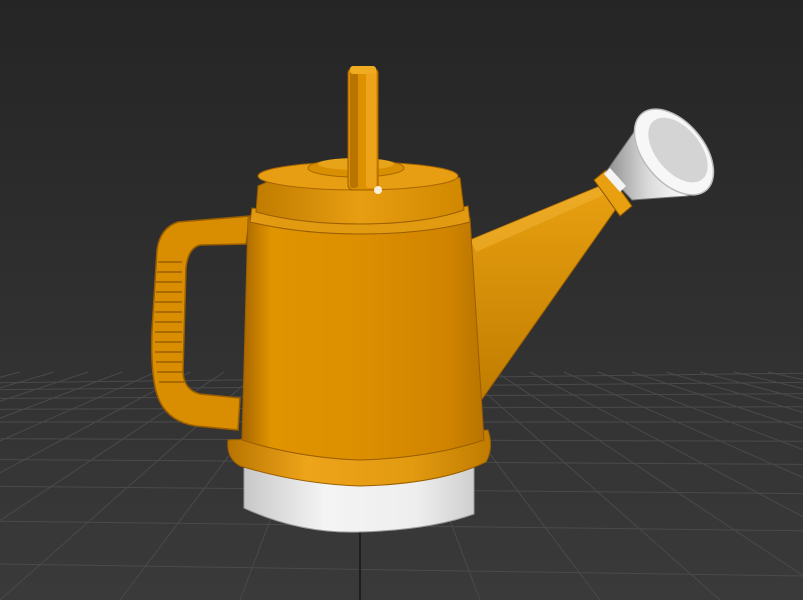 This screenshot has height=600, width=803. Describe the element at coordinates (378, 190) in the screenshot. I see `specular-highlight` at that location.